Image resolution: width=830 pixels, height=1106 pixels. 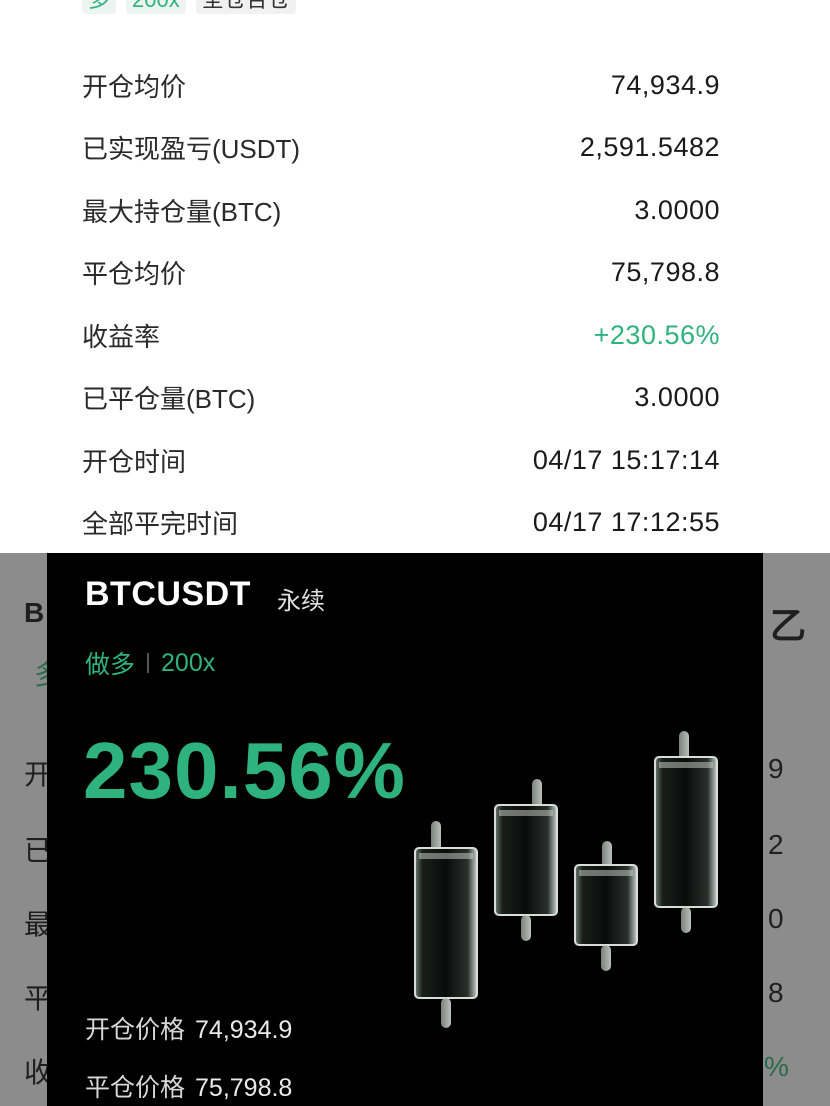 I want to click on open-price-label: 开仓价格, so click(x=135, y=1030).